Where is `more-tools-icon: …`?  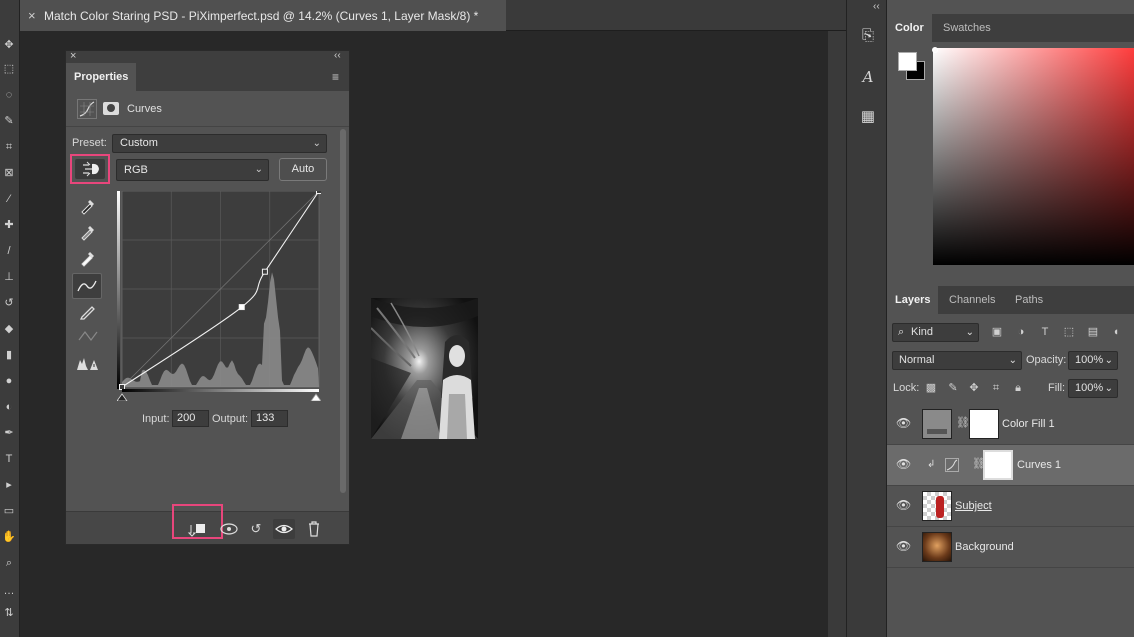
more-tools-icon: … is located at coordinates (9, 591).